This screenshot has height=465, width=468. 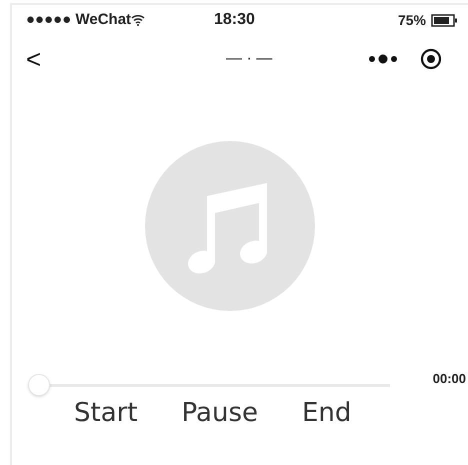 What do you see at coordinates (220, 413) in the screenshot?
I see `control-button: Pause` at bounding box center [220, 413].